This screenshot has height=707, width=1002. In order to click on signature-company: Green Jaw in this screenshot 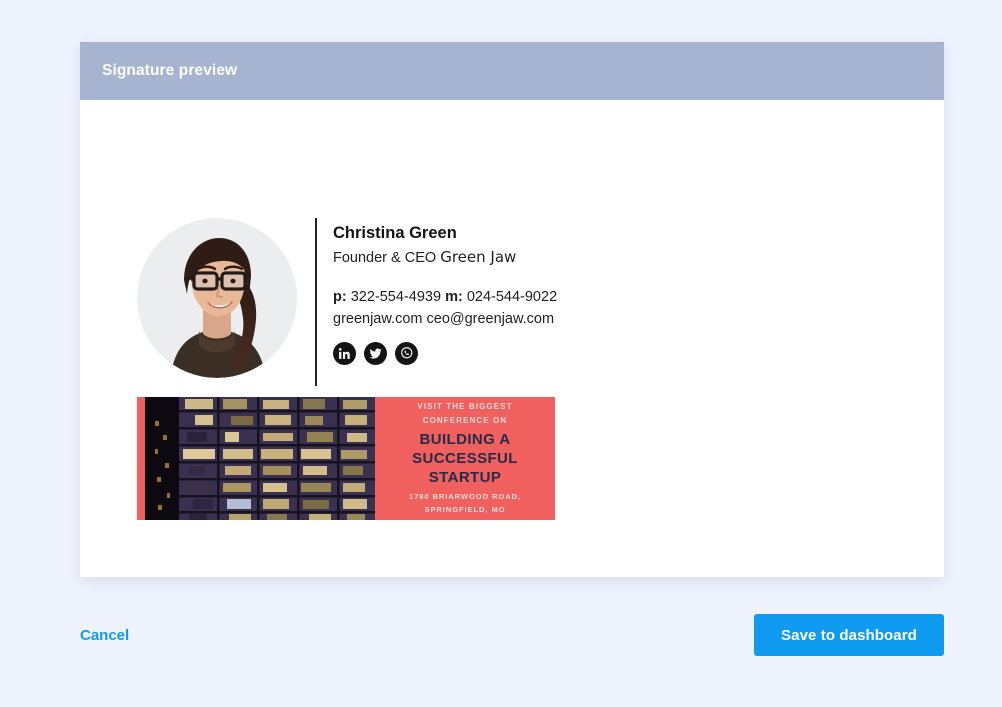, I will do `click(478, 256)`.